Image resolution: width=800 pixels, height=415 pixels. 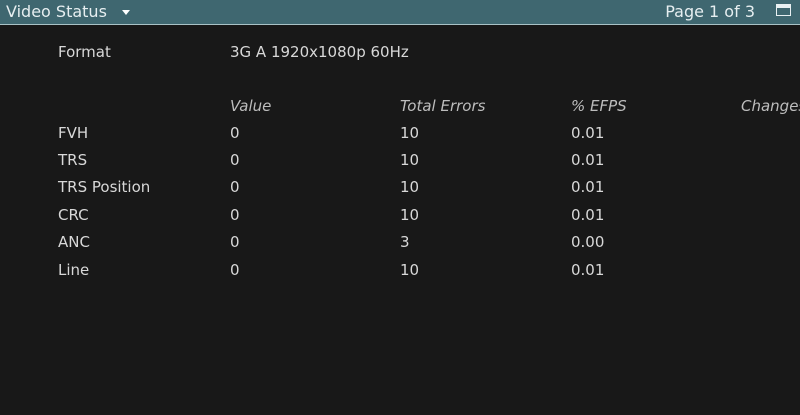 I want to click on format-label: Format, so click(x=84, y=52).